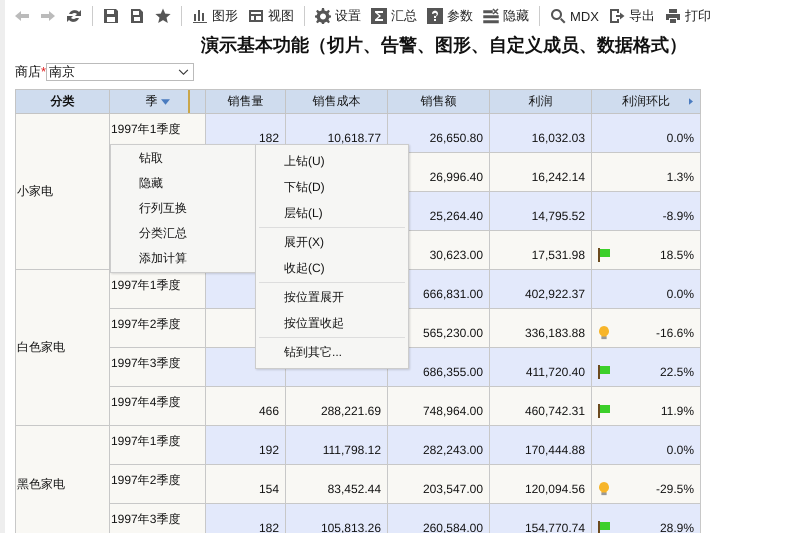 This screenshot has width=793, height=533. Describe the element at coordinates (541, 102) in the screenshot. I see `column-header: 利润` at that location.